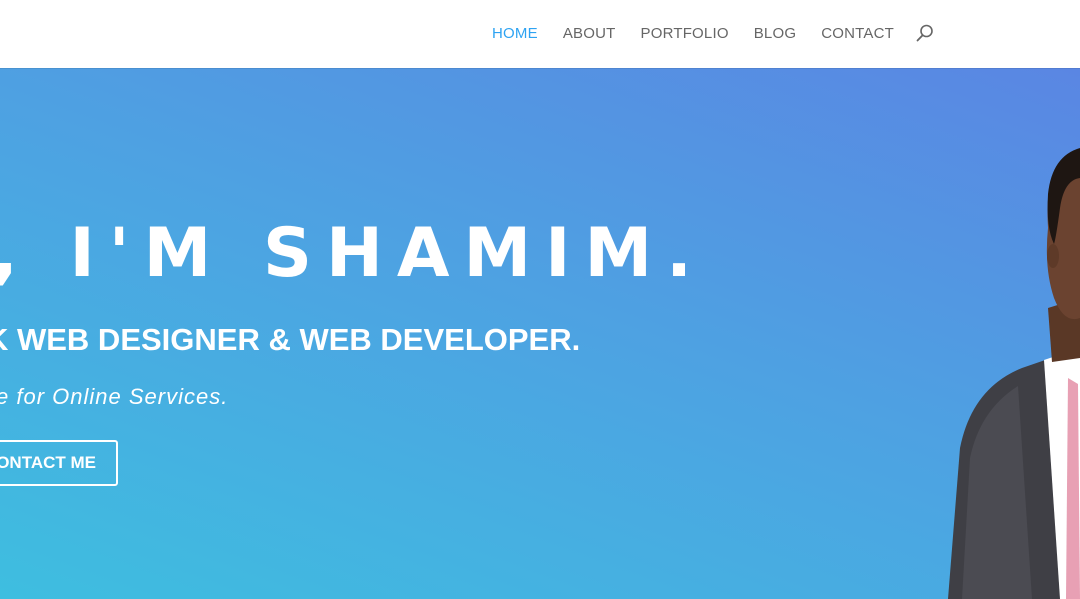 The height and width of the screenshot is (599, 1080). Describe the element at coordinates (59, 463) in the screenshot. I see `contact-me-button: ONTACT ME` at that location.